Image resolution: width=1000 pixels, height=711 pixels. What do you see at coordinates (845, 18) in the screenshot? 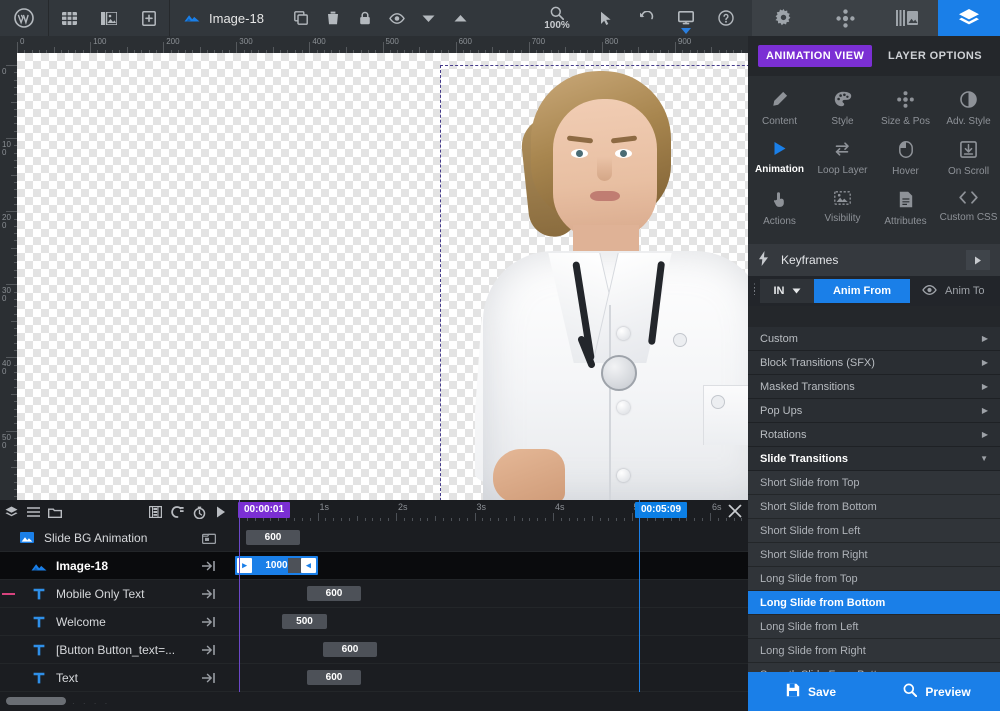
I see `navigation-panel-button` at bounding box center [845, 18].